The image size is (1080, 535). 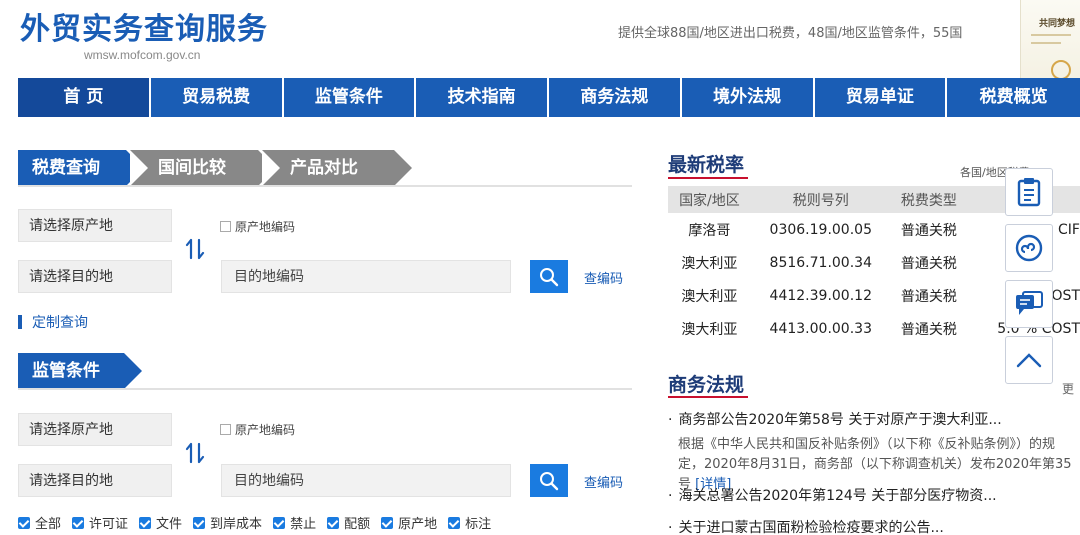 I want to click on tab-tax-query: 税费查询, so click(x=81, y=168).